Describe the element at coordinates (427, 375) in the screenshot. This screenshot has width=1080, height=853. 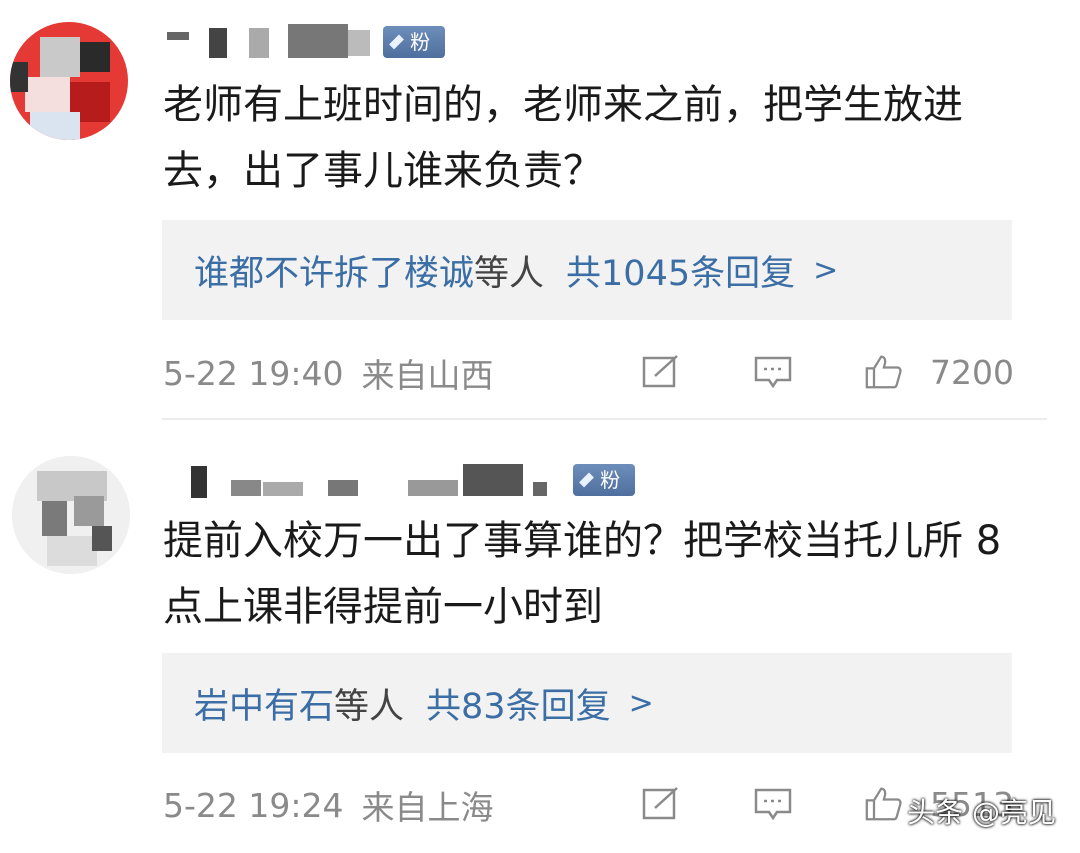
I see `location: 来自山西` at that location.